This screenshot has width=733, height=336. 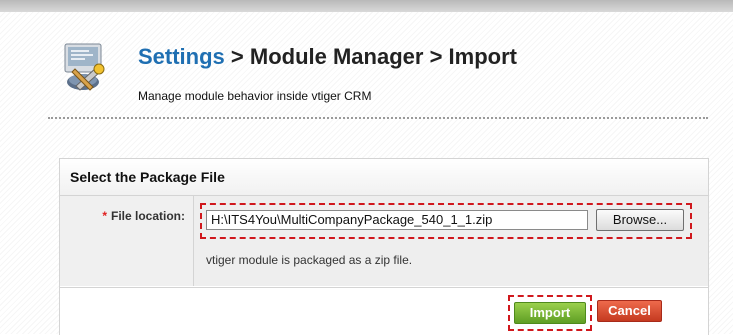 What do you see at coordinates (482, 56) in the screenshot?
I see `breadcrumb-import: Import` at bounding box center [482, 56].